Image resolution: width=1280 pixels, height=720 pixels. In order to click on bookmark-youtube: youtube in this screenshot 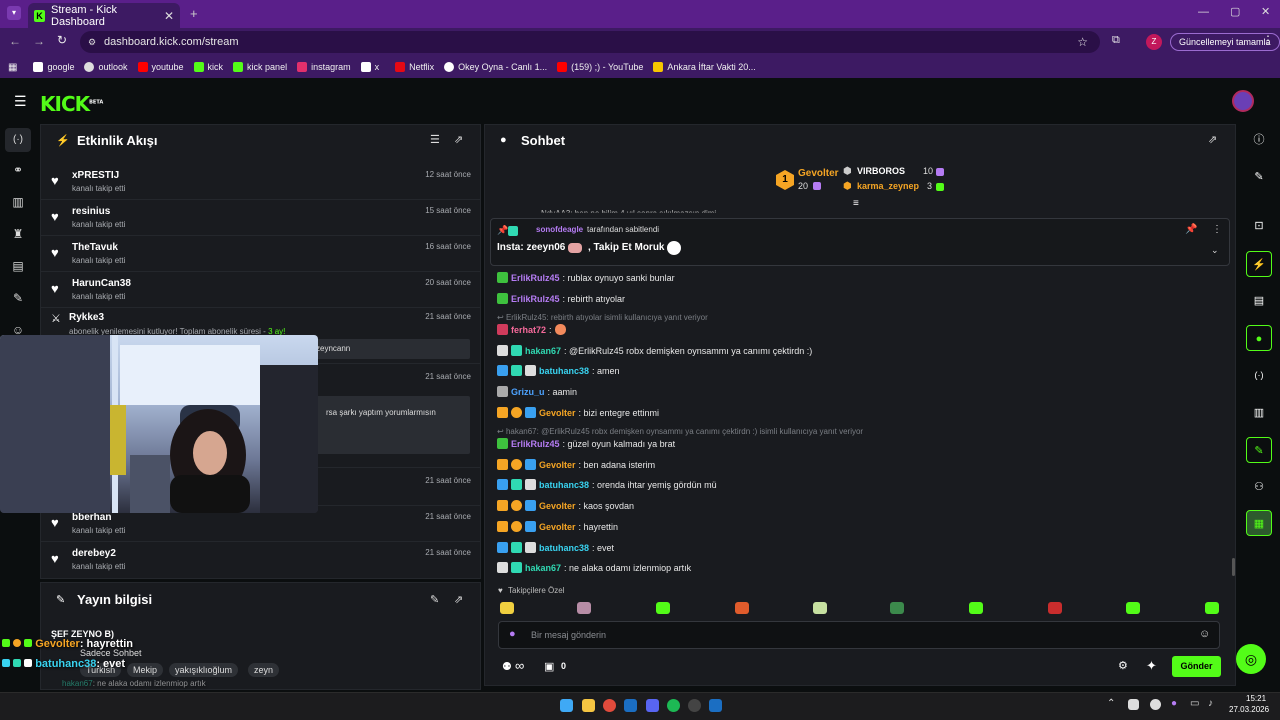, I will do `click(160, 67)`.